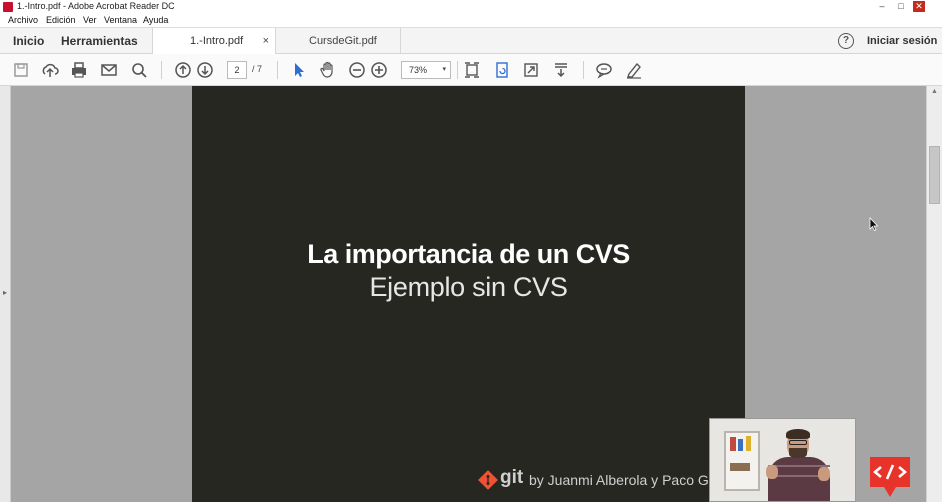 This screenshot has width=942, height=502. What do you see at coordinates (217, 41) in the screenshot?
I see `tab-document-label: 1.-Intro.pdf` at bounding box center [217, 41].